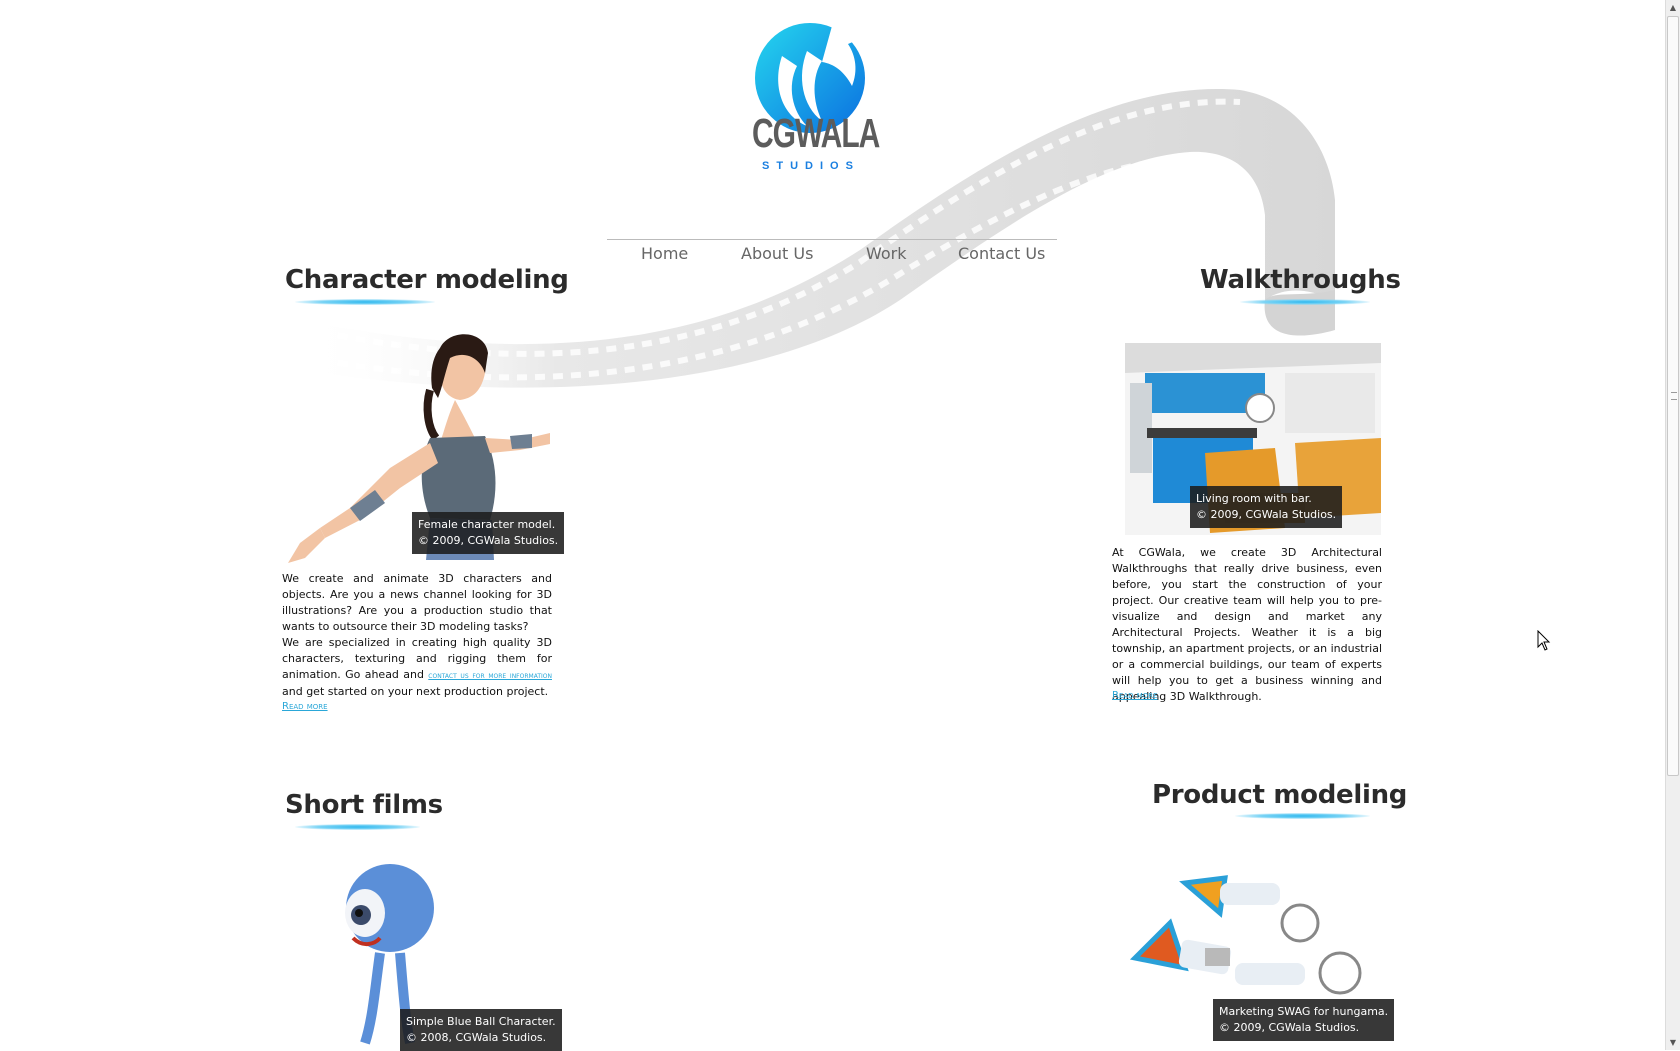  Describe the element at coordinates (490, 676) in the screenshot. I see `contact-info-link: contact us for more information` at that location.